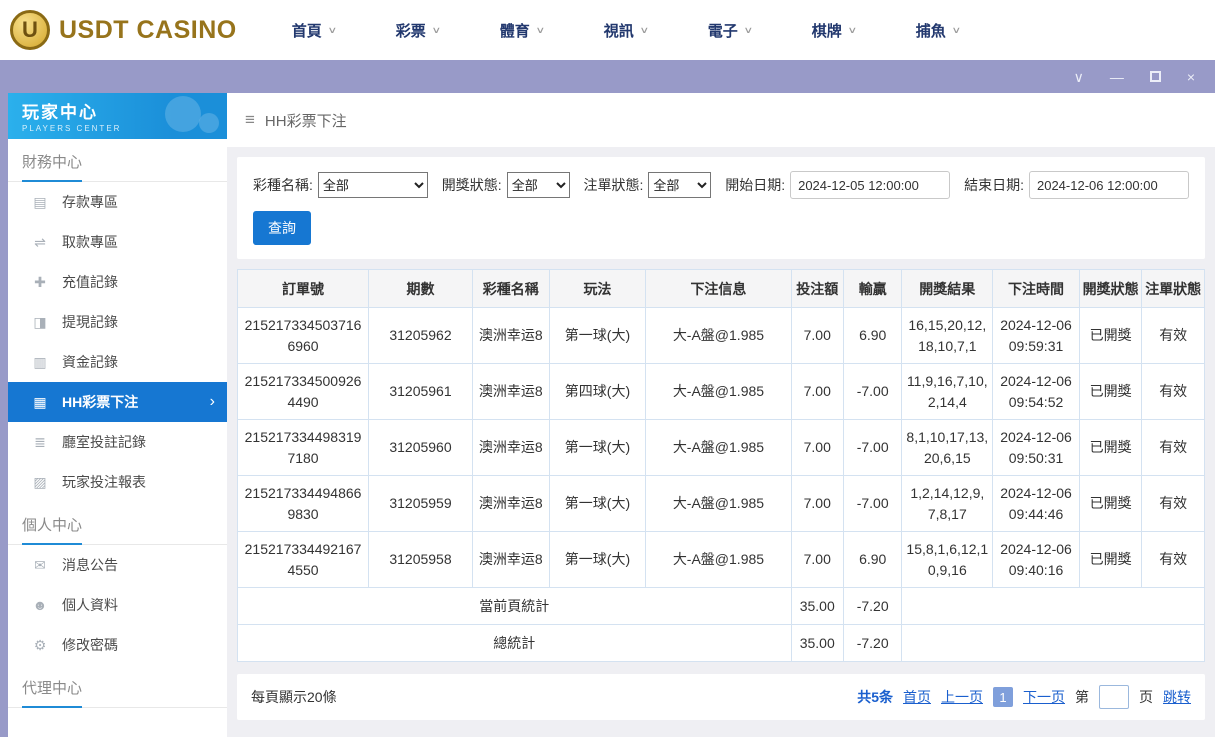 The image size is (1215, 737). What do you see at coordinates (1191, 77) in the screenshot?
I see `window-close-button: ×` at bounding box center [1191, 77].